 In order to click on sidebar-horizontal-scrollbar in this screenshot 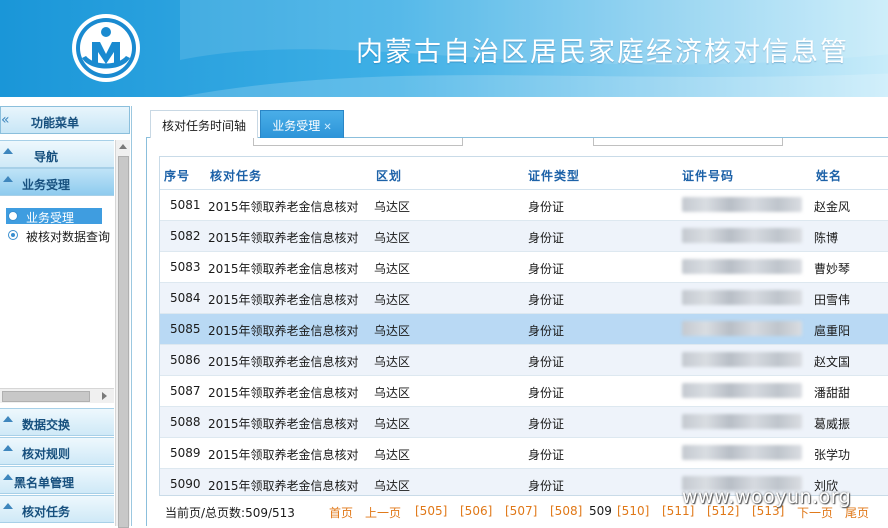, I will do `click(57, 395)`.